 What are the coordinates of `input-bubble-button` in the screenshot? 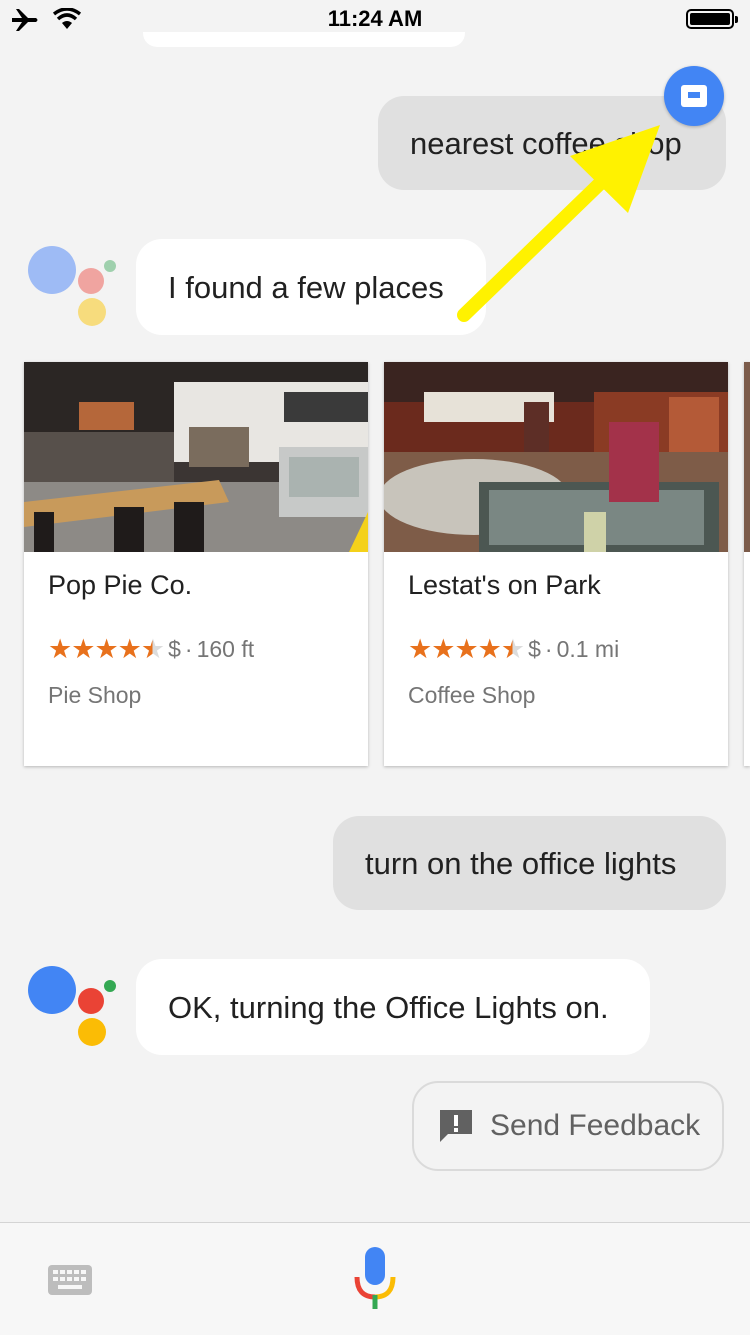 It's located at (694, 96).